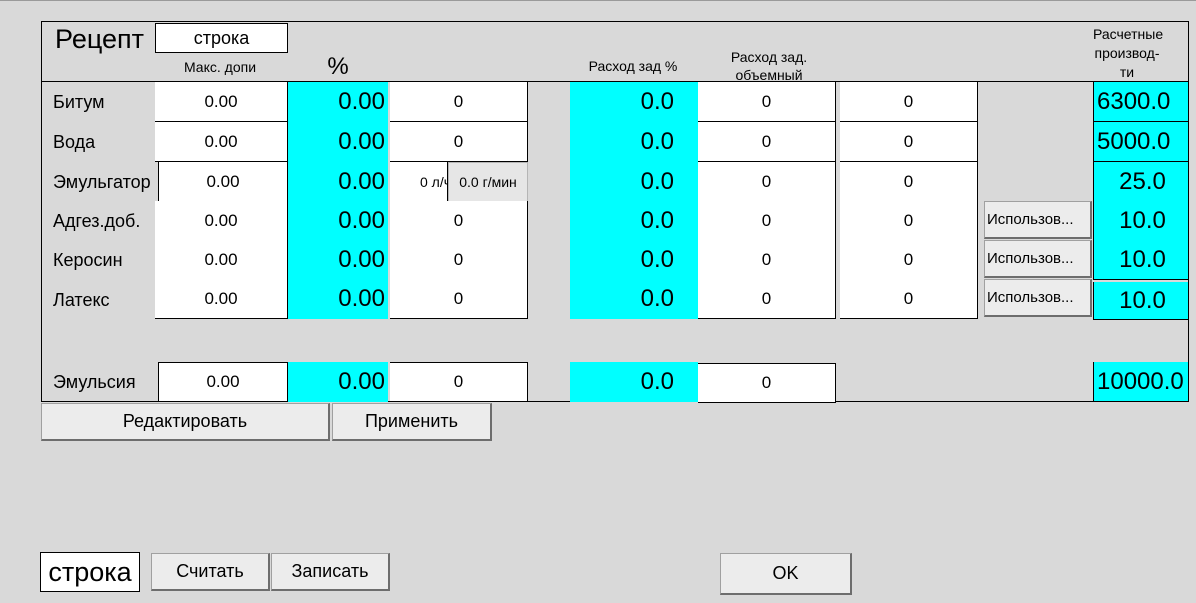 This screenshot has width=1196, height=603. What do you see at coordinates (1140, 221) in the screenshot?
I see `calc-perf-adhesion-additive: 10.0` at bounding box center [1140, 221].